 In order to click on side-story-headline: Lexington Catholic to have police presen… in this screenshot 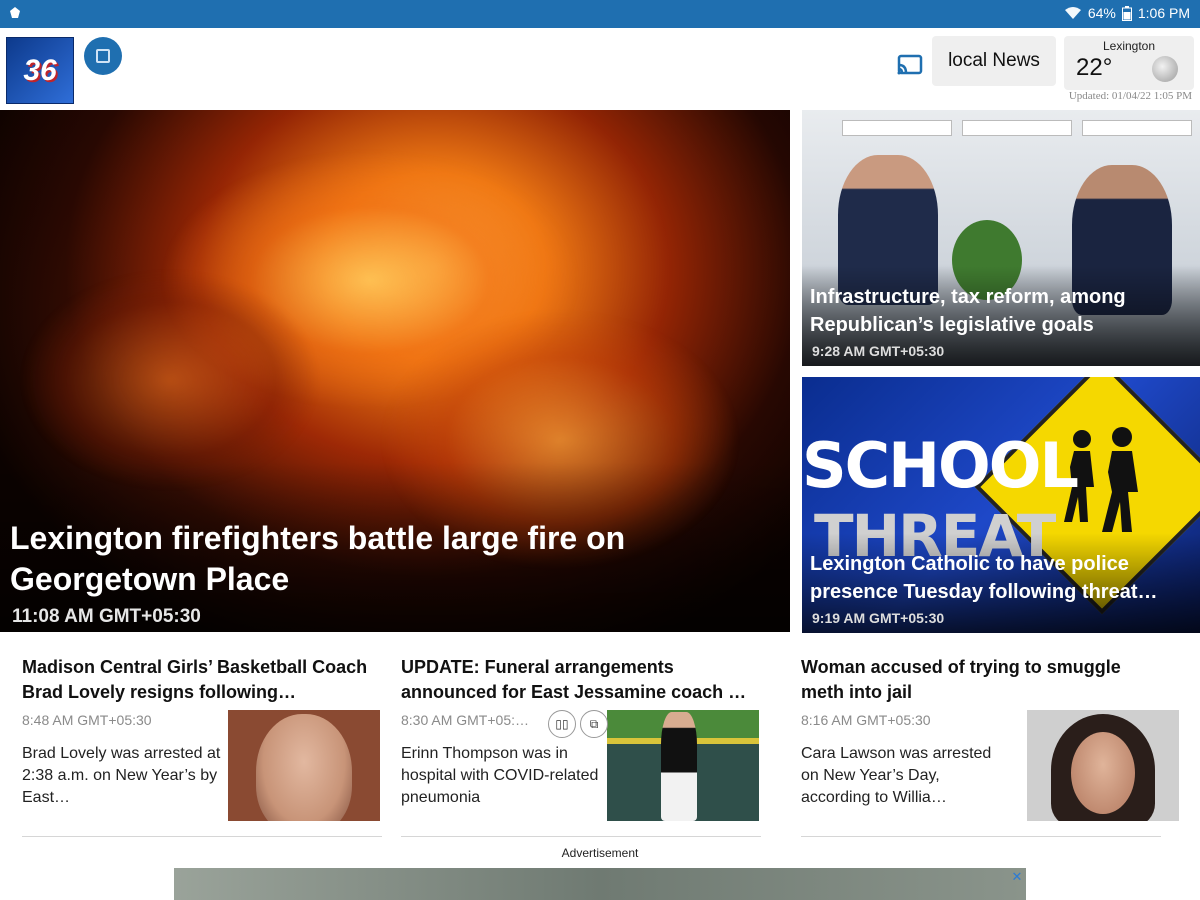, I will do `click(1002, 578)`.